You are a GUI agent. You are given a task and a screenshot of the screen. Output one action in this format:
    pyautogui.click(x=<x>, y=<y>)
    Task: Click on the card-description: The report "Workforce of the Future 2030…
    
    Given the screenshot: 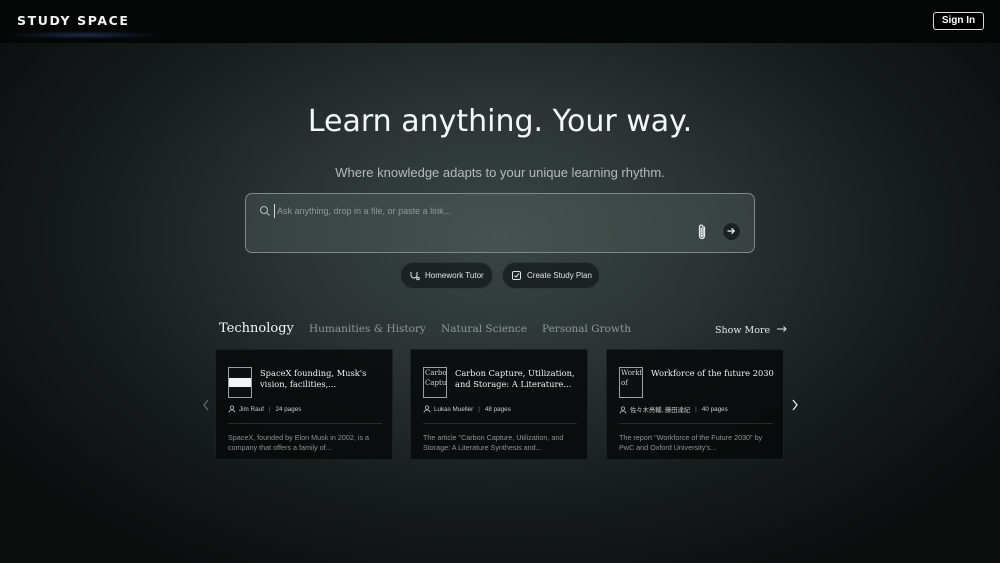 What is the action you would take?
    pyautogui.click(x=691, y=442)
    